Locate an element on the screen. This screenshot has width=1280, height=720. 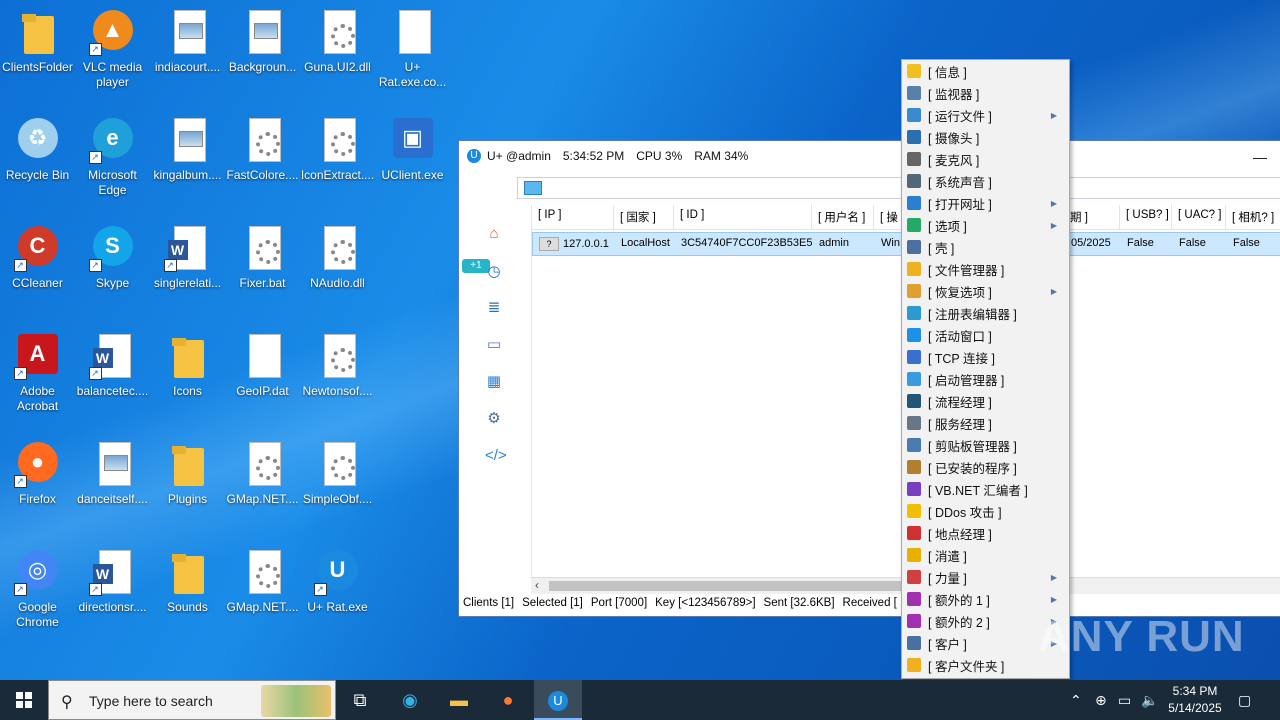
desktop-icon-acrobat: A ↗ Adobe Acrobat is located at coordinates (37, 376).